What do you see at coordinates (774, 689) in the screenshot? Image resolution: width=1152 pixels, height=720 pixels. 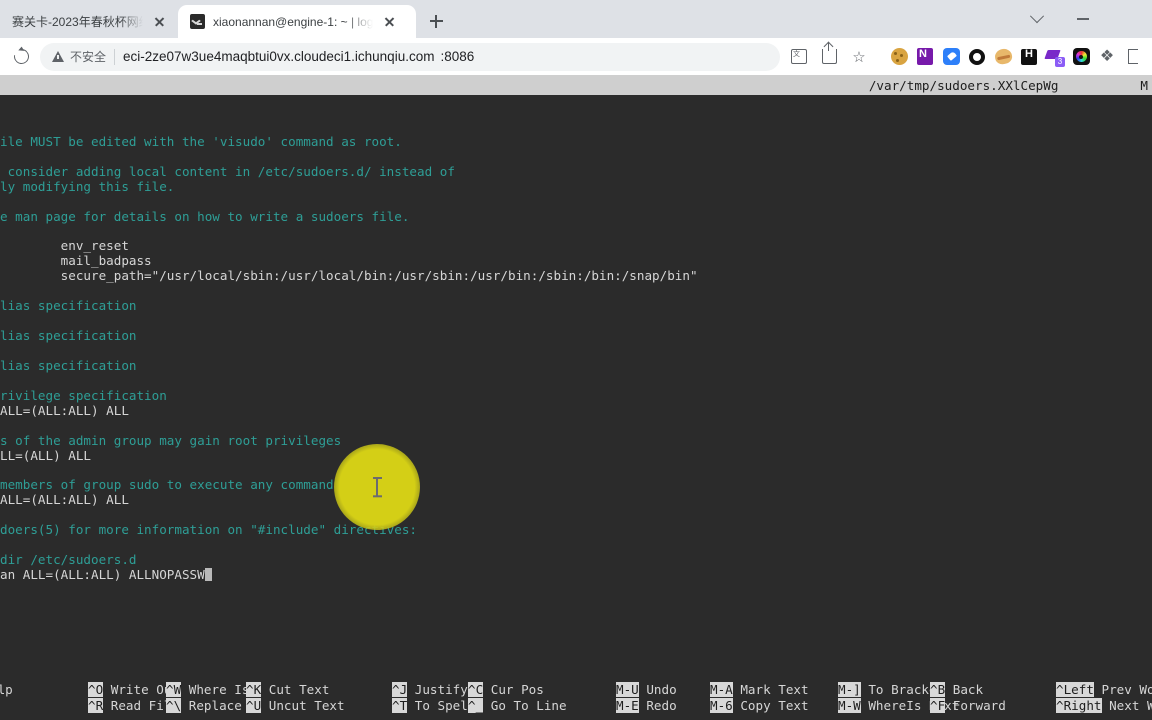 I see `nano-shortcut-label: Mark Text` at bounding box center [774, 689].